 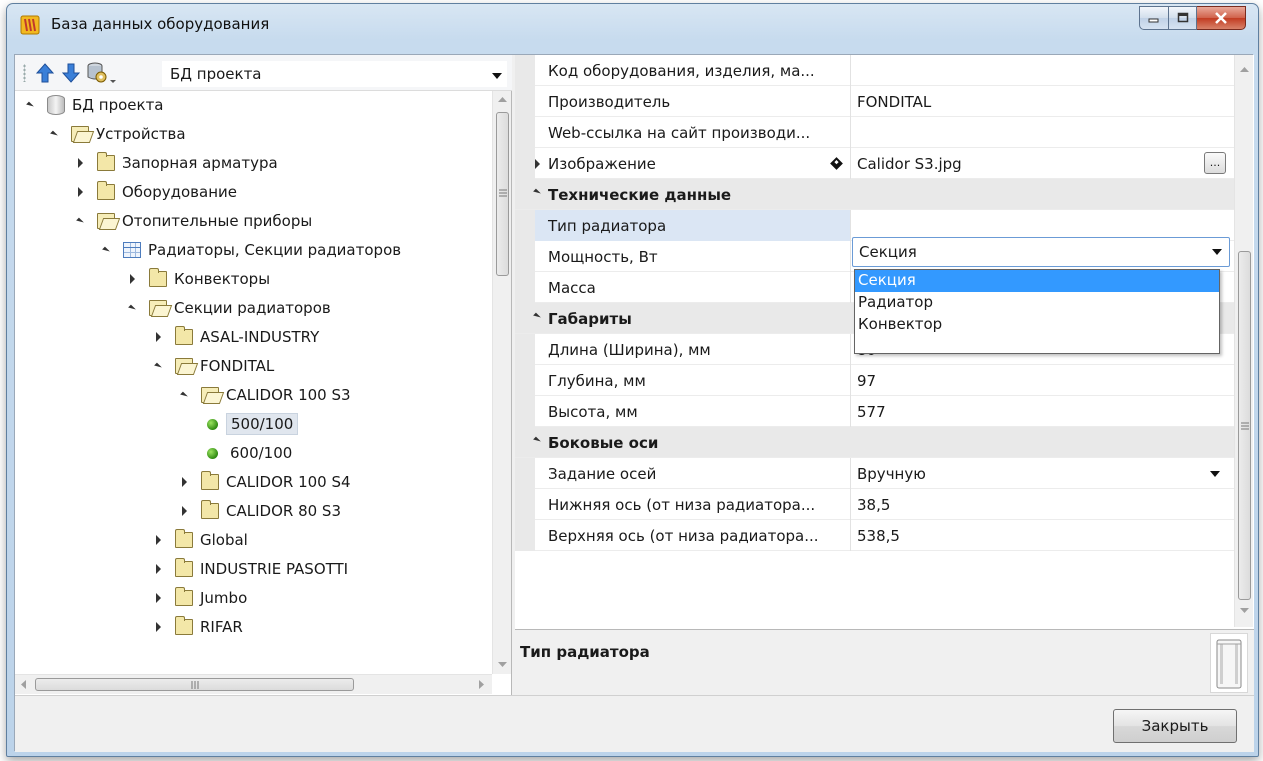 I want to click on property-value: 577, so click(x=871, y=411).